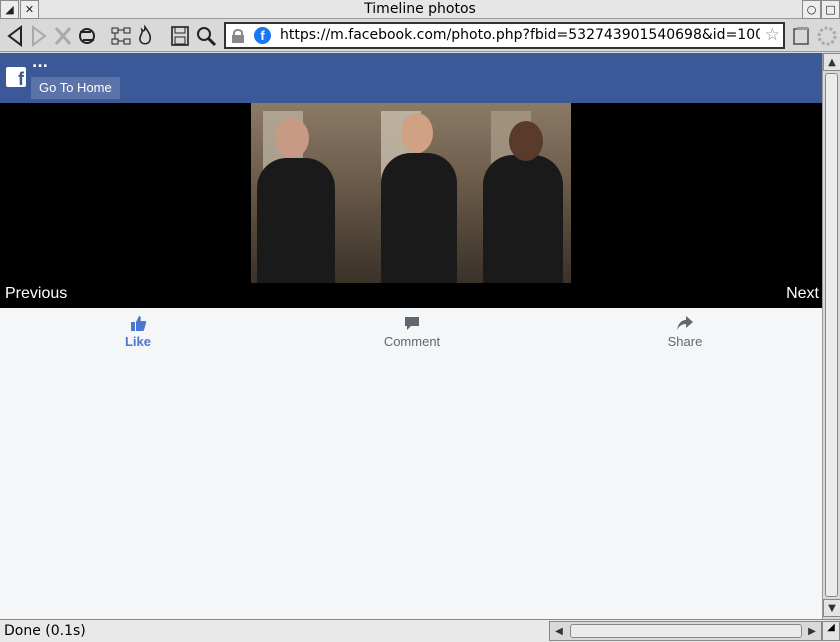 The width and height of the screenshot is (840, 642). I want to click on horizontal-scrollbar: ◀ ▶, so click(685, 631).